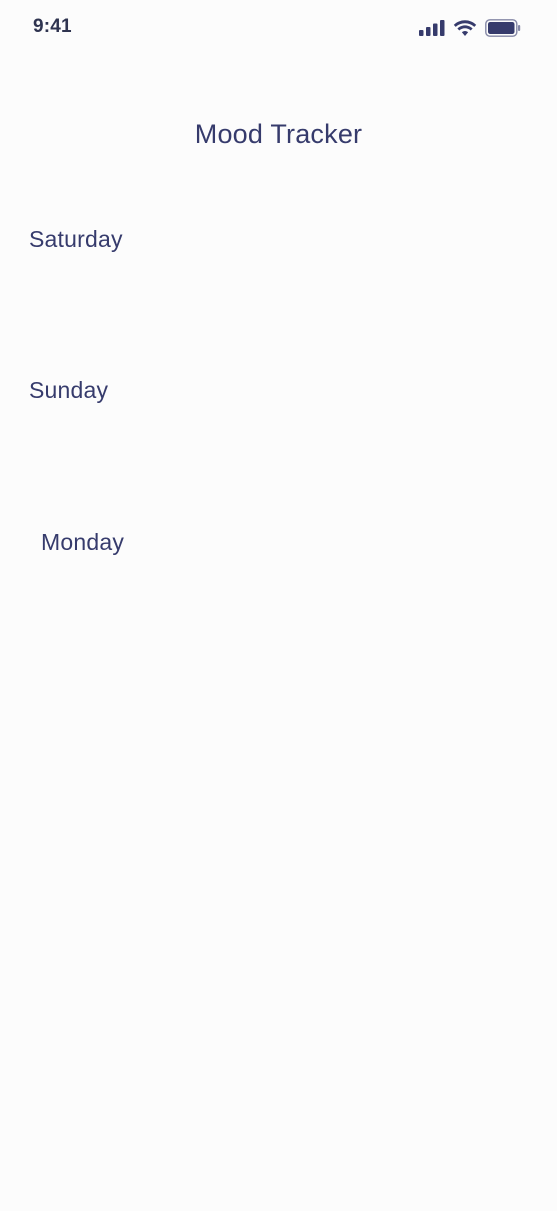 Image resolution: width=557 pixels, height=1211 pixels. I want to click on day-item-saturday: Saturday, so click(76, 239).